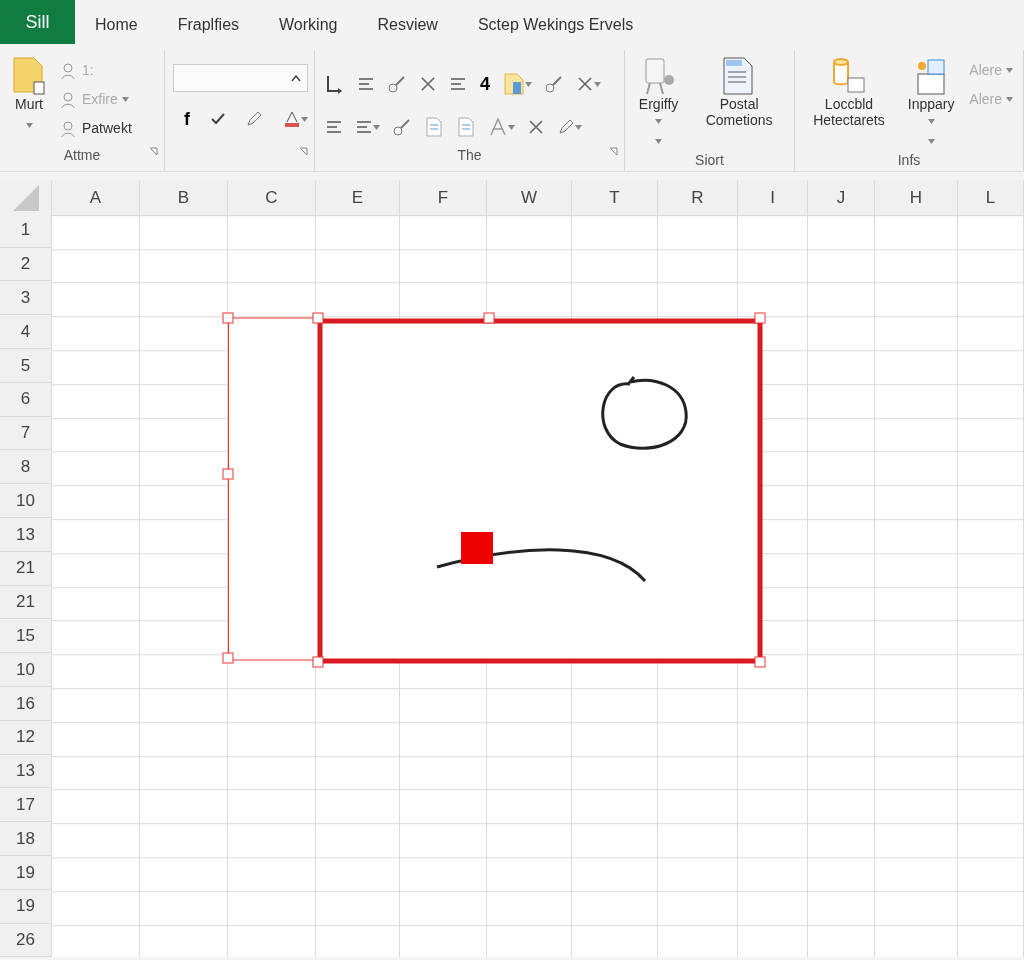  I want to click on row-header: 12, so click(26, 737).